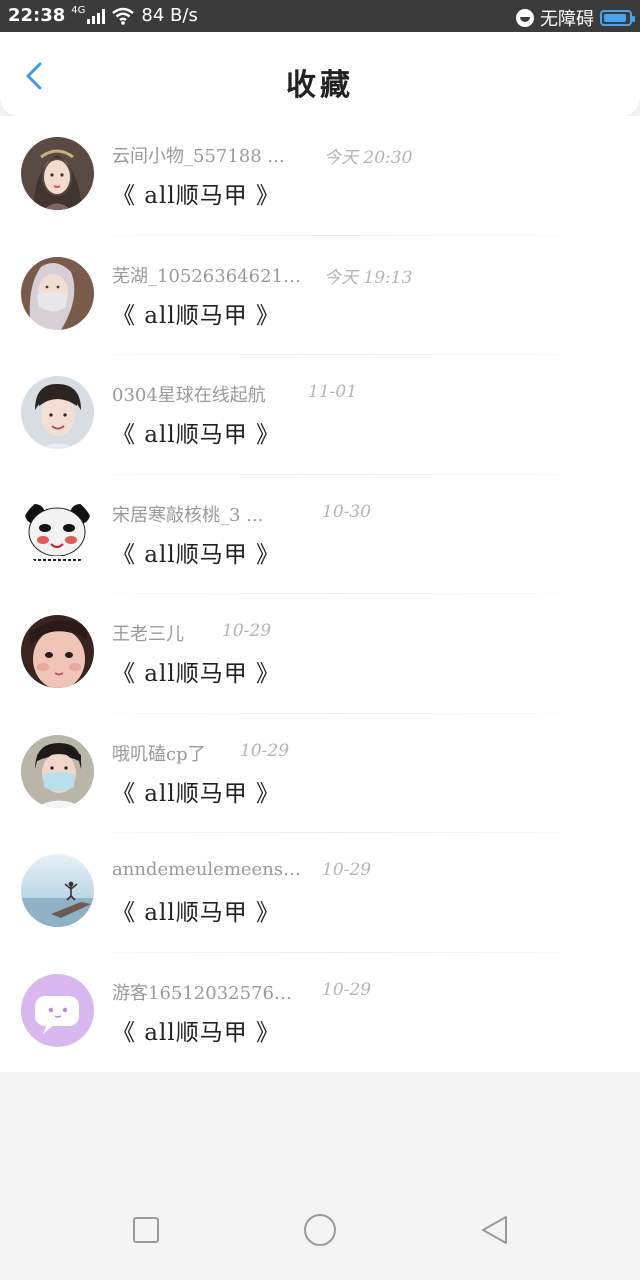  Describe the element at coordinates (320, 893) in the screenshot. I see `list-item: anndemeulemeensskter 10-29 《 all顺马甲 》` at that location.